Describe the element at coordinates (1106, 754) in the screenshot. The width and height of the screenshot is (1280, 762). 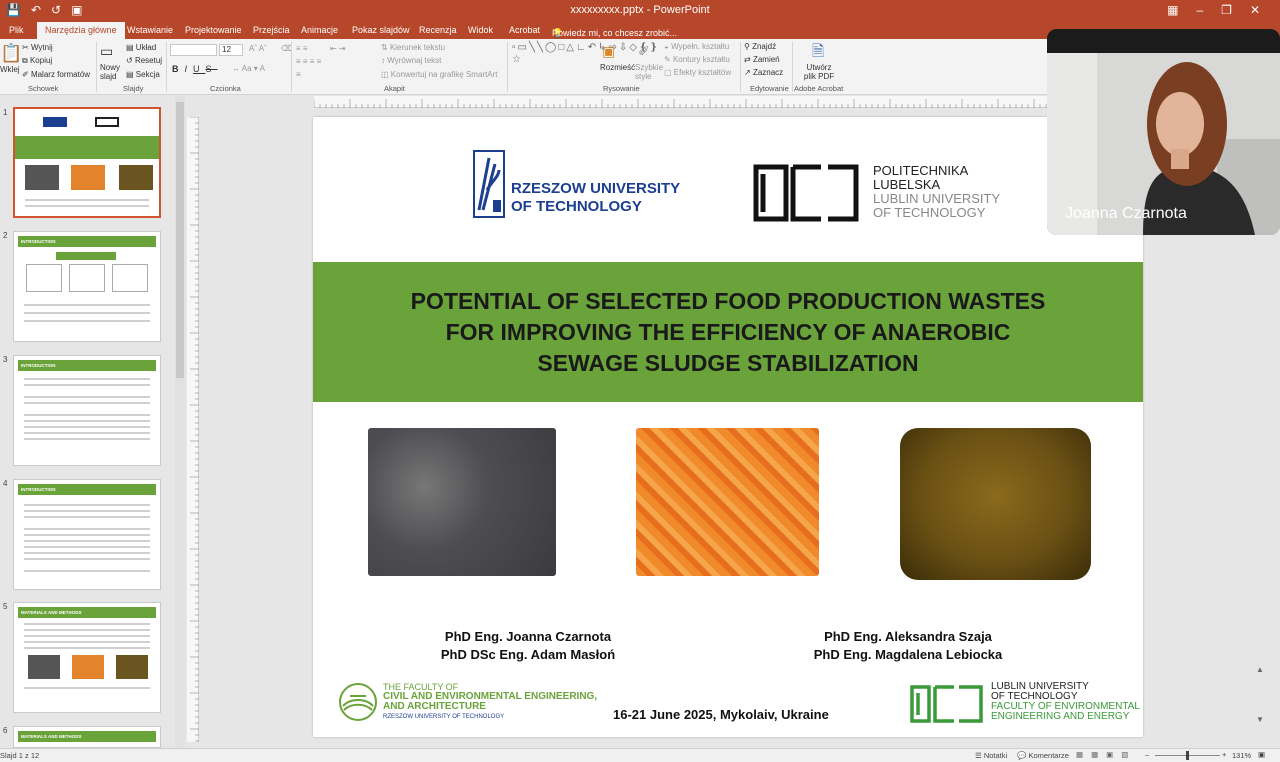
I see `view-buttons: ▦▦▣▧` at that location.